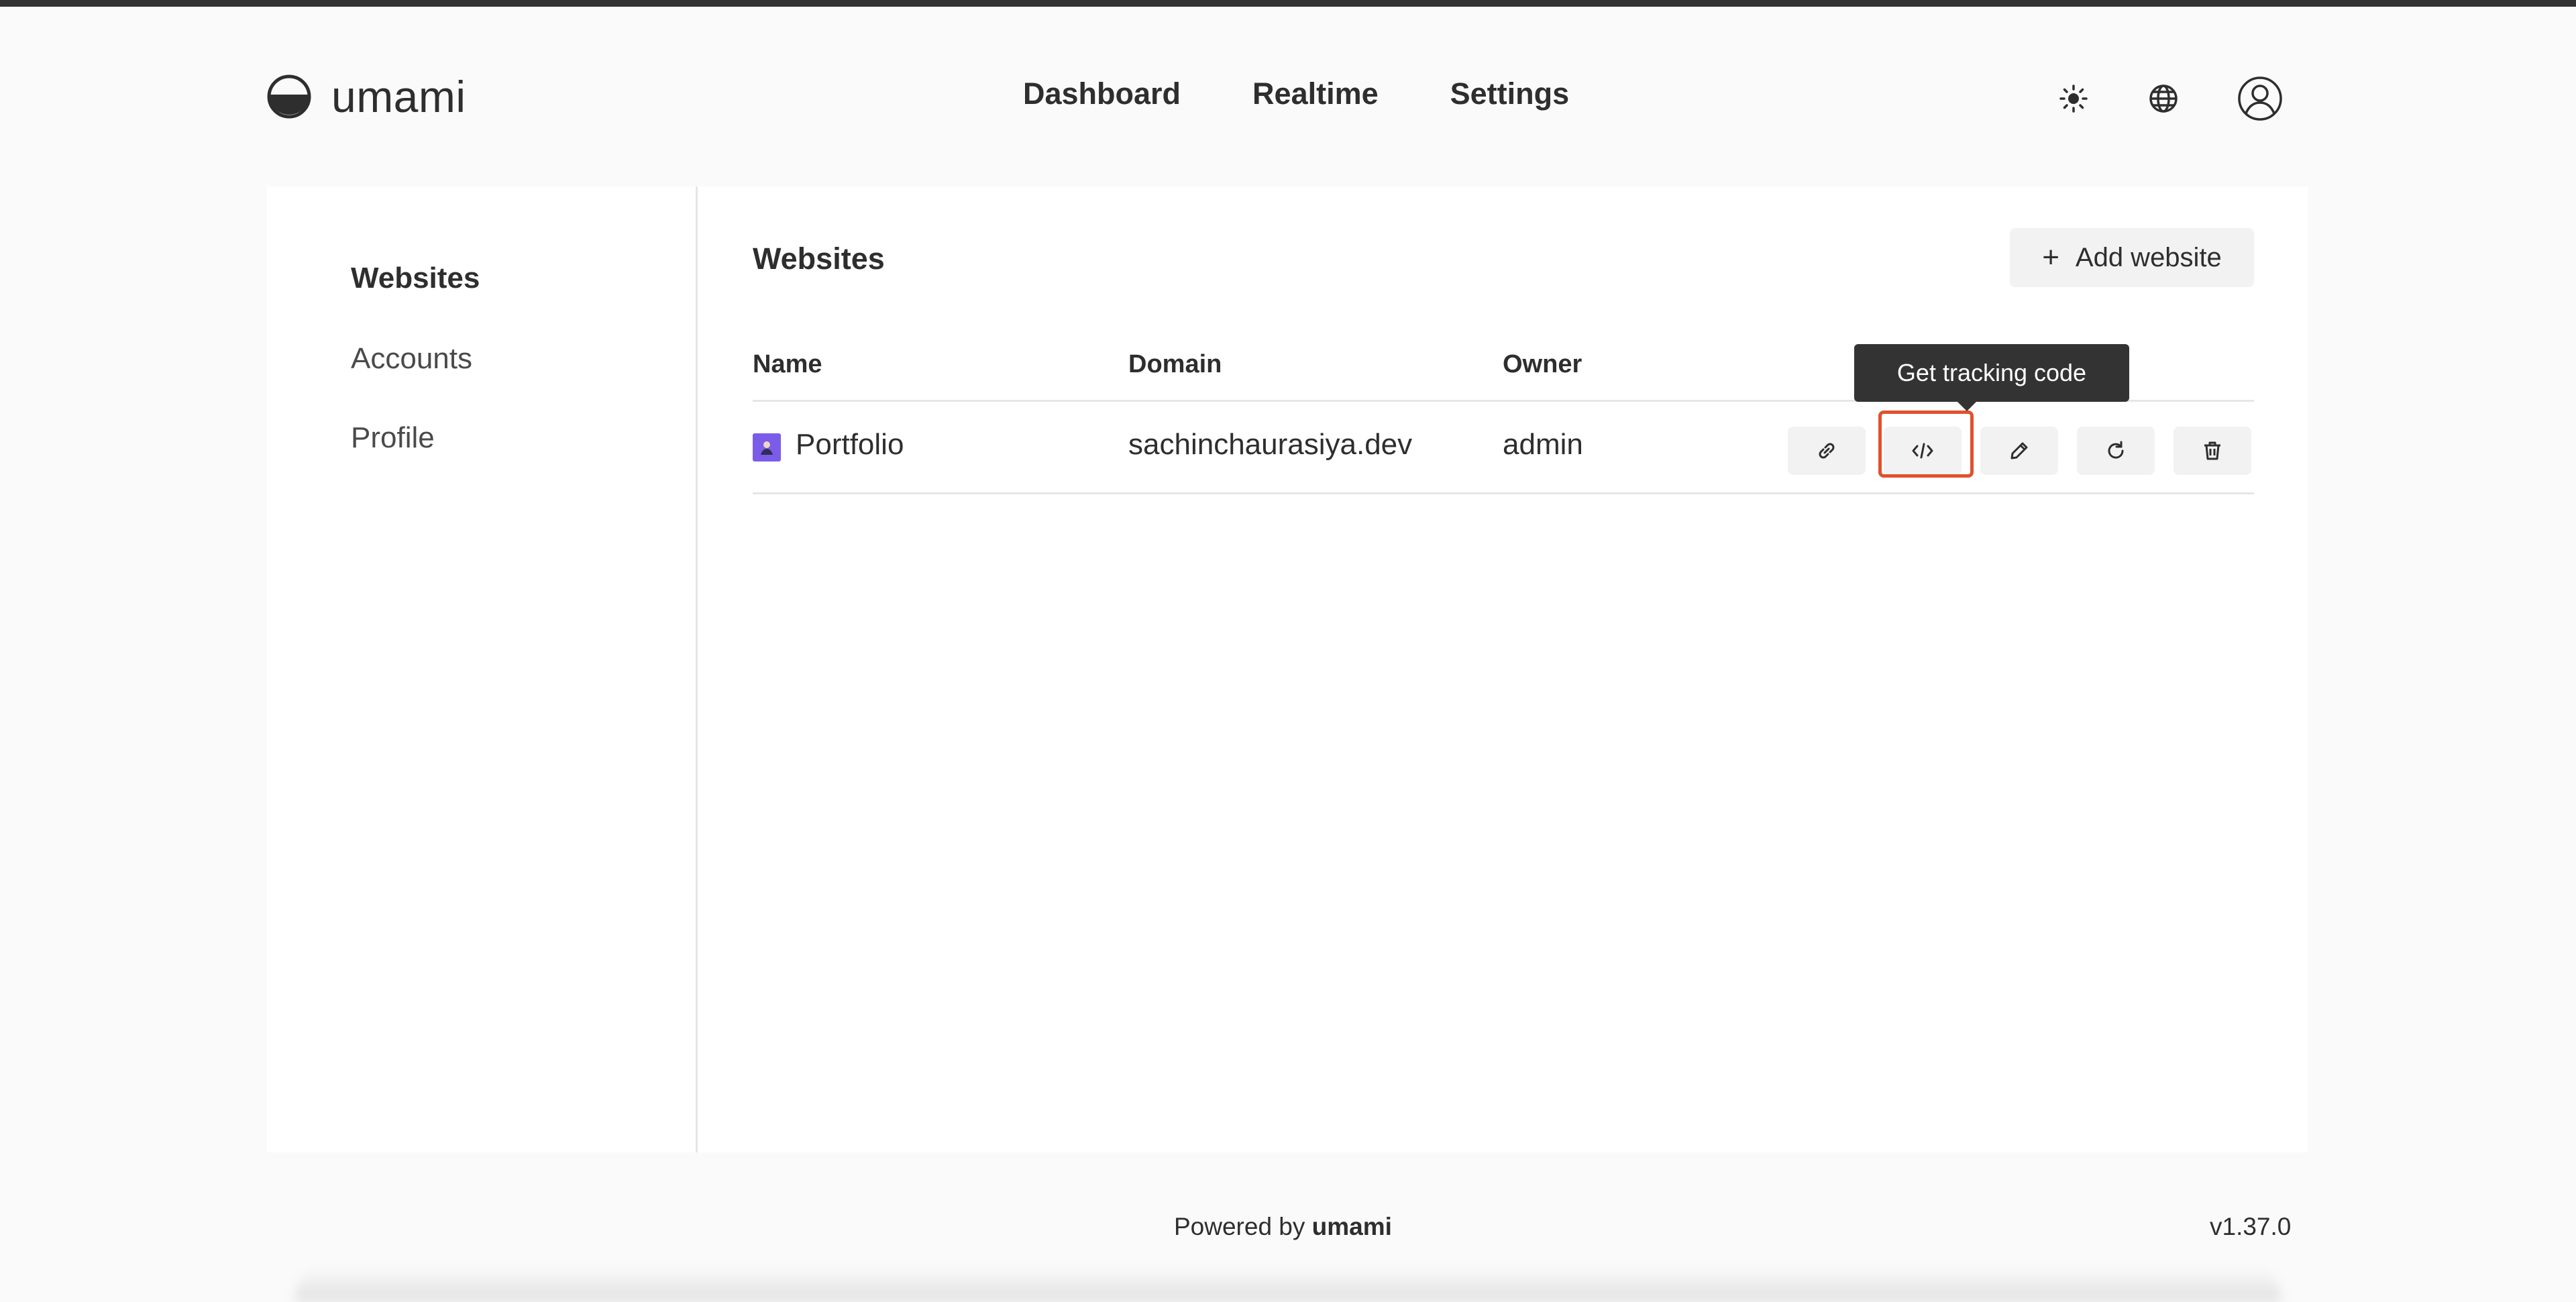 This screenshot has width=2576, height=1302. Describe the element at coordinates (411, 359) in the screenshot. I see `sidebar-item-accounts: Accounts` at that location.